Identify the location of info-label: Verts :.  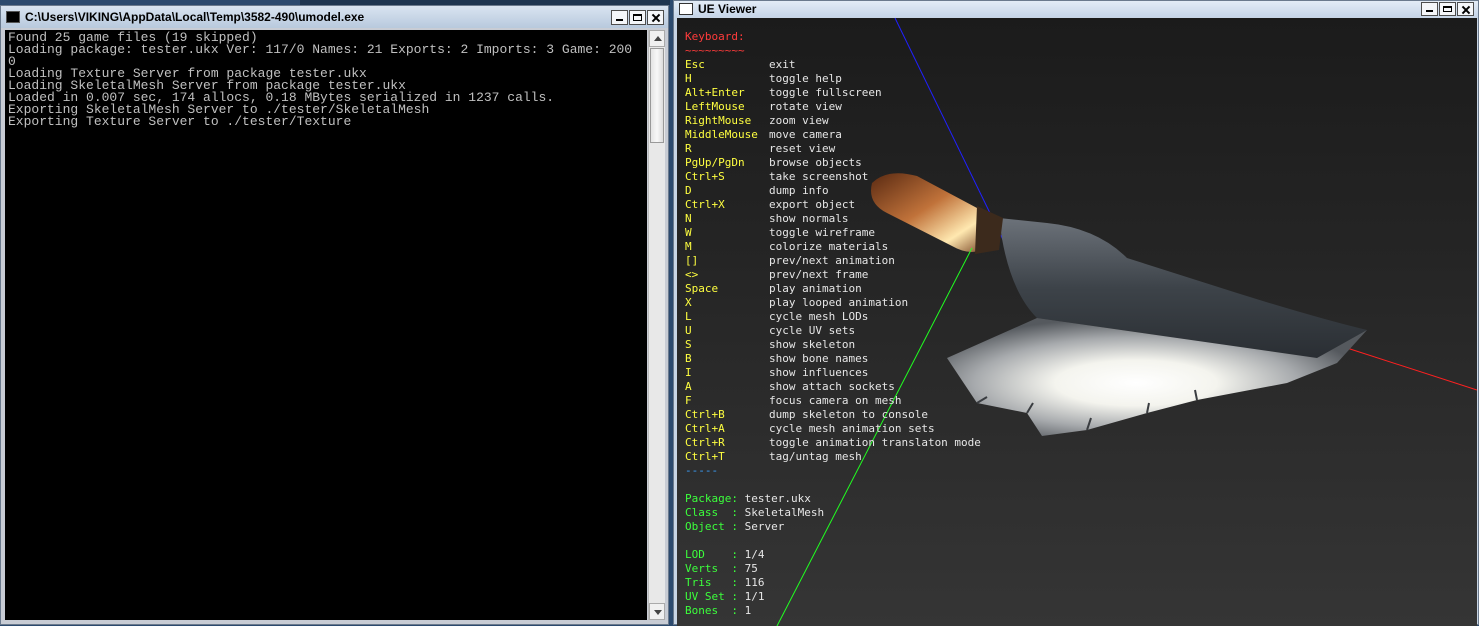
(715, 568).